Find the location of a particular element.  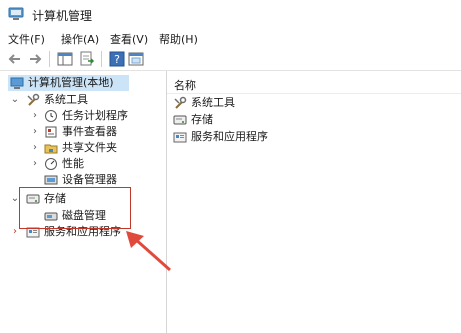

tree-item-label: 系统工具 is located at coordinates (66, 99).